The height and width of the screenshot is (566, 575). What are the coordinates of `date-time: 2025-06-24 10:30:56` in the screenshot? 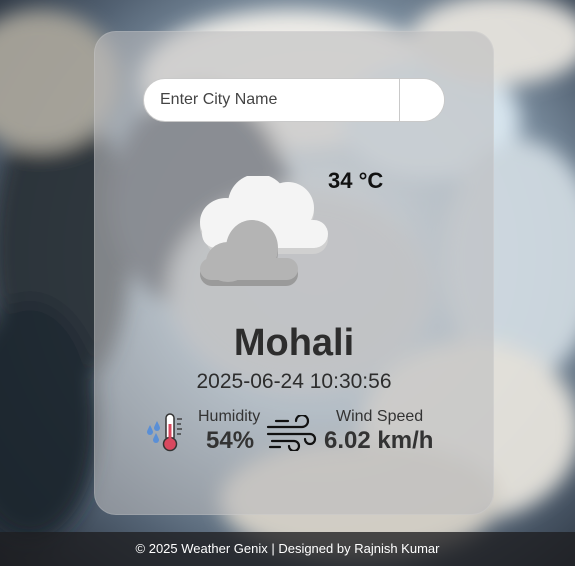 It's located at (294, 381).